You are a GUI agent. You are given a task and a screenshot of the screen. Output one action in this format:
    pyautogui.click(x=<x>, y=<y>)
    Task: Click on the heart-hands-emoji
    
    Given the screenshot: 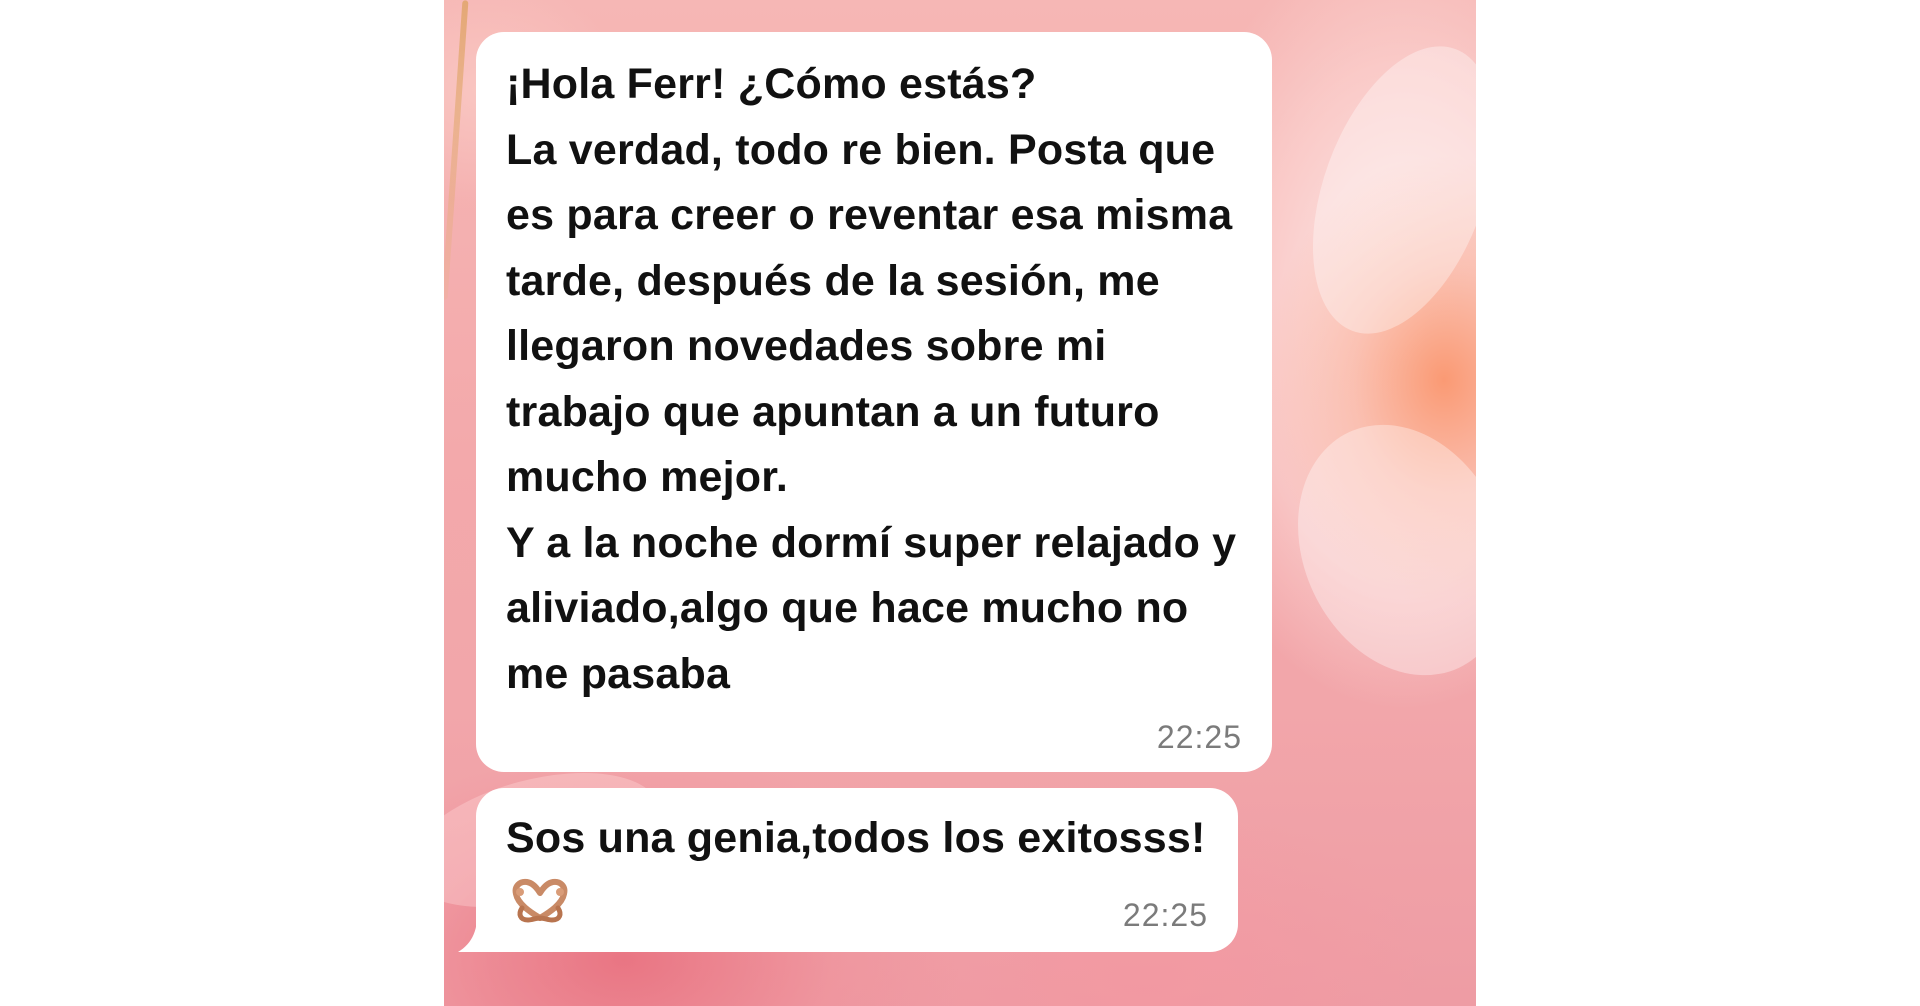 What is the action you would take?
    pyautogui.click(x=540, y=900)
    